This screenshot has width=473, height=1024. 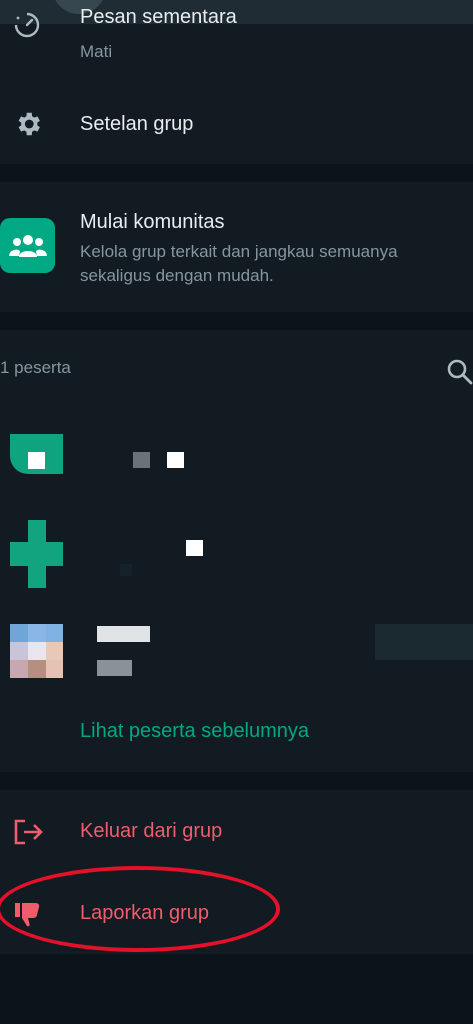 What do you see at coordinates (424, 642) in the screenshot?
I see `participant-role-redacted` at bounding box center [424, 642].